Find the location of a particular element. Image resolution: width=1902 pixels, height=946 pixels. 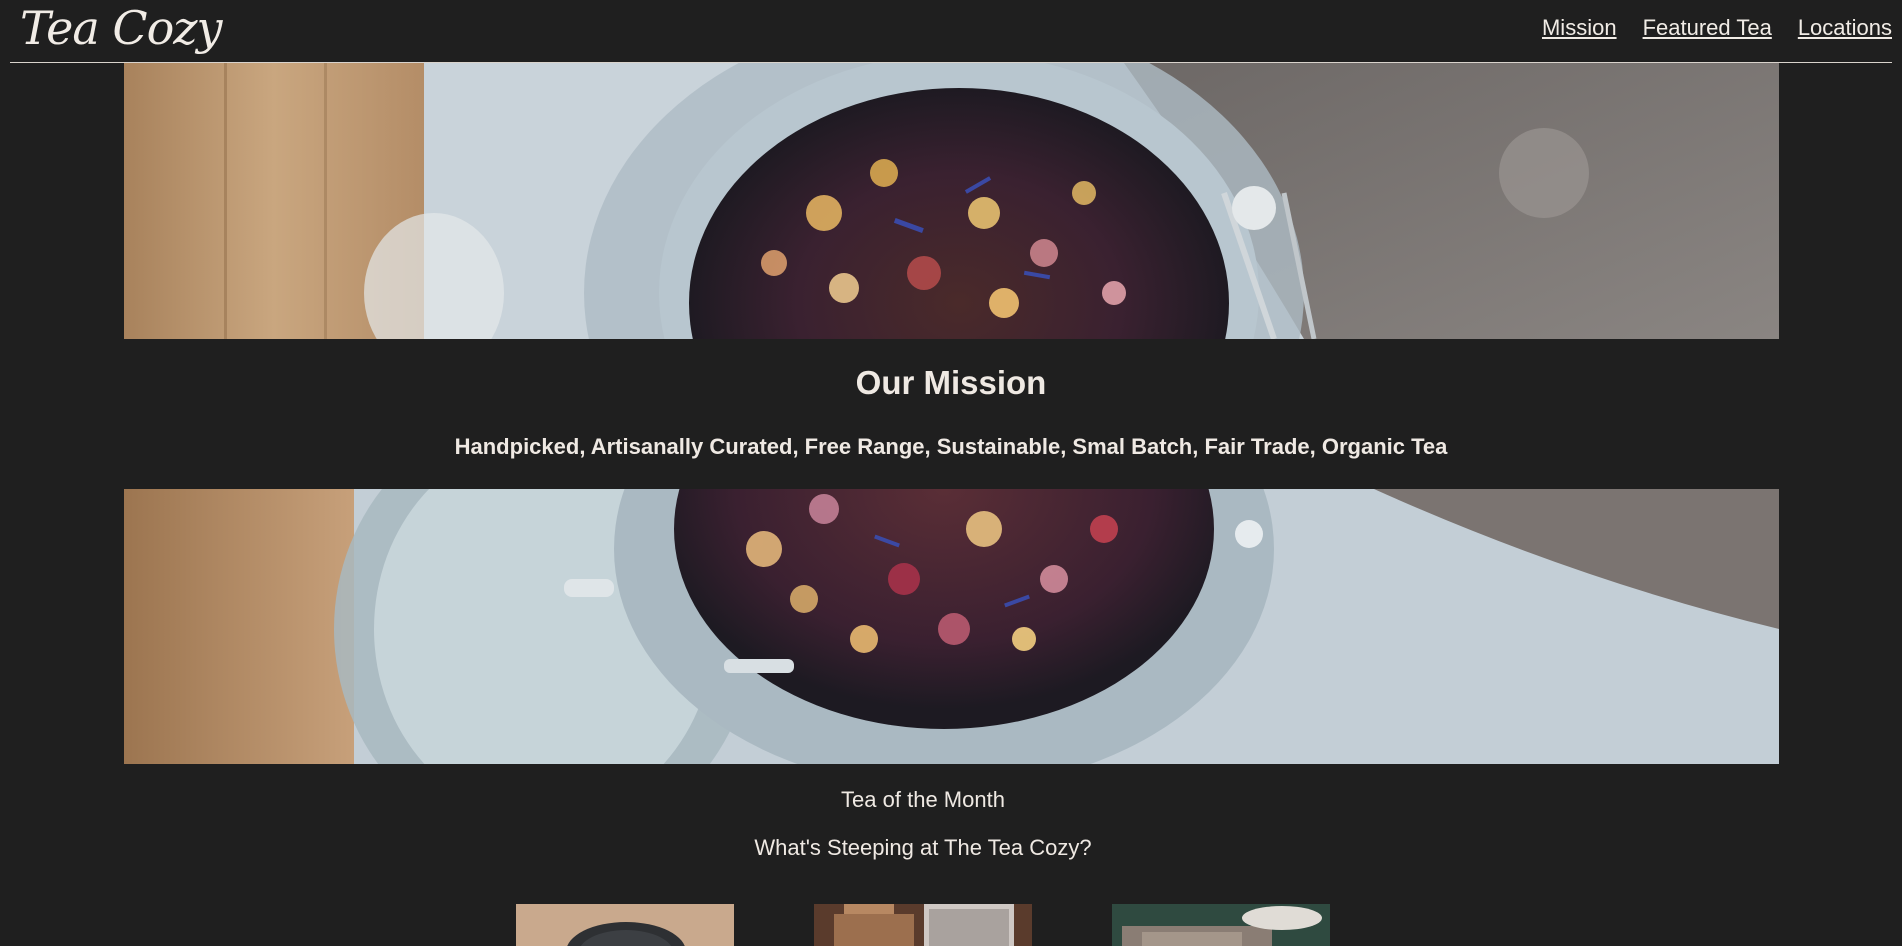

tea-of-month-heading: Tea of the Month is located at coordinates (923, 799).